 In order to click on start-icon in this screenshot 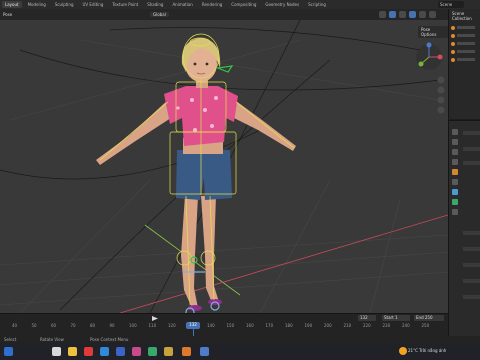, I will do `click(8, 351)`.